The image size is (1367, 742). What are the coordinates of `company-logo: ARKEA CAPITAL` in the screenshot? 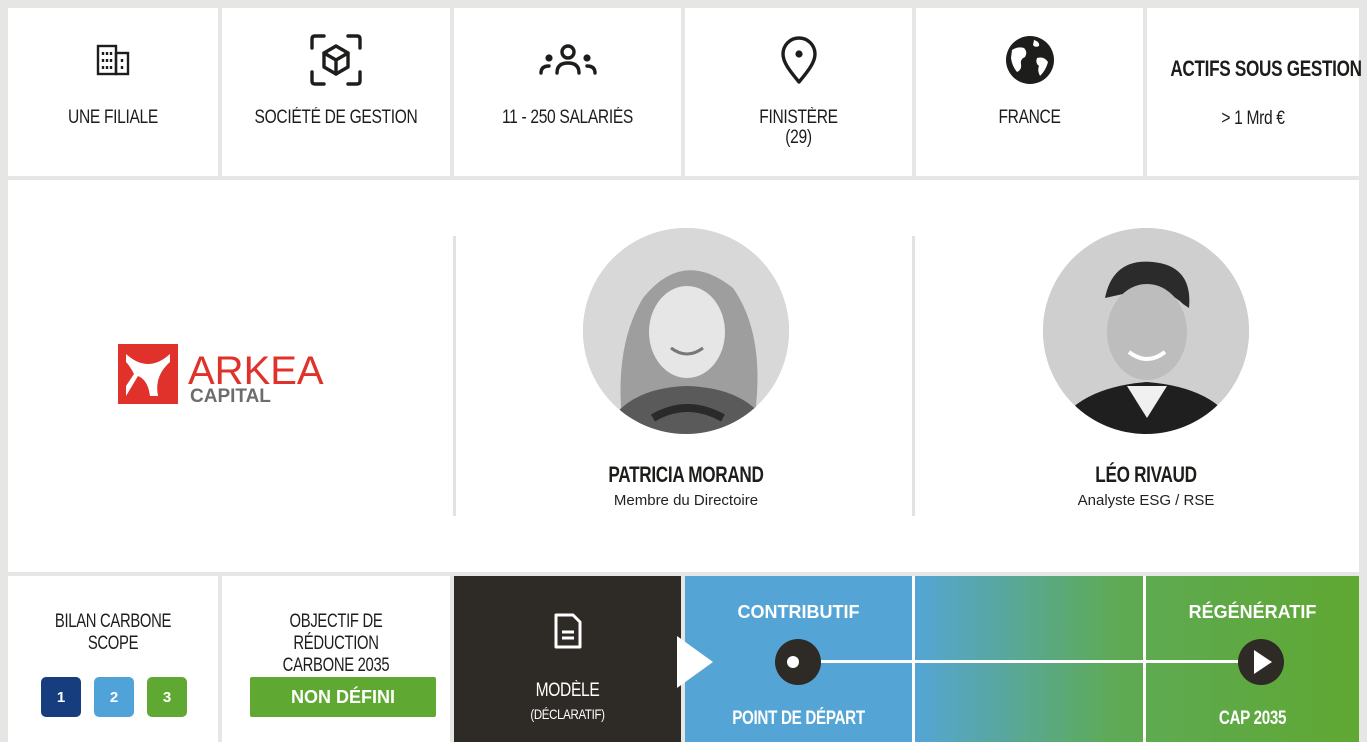 It's located at (238, 375).